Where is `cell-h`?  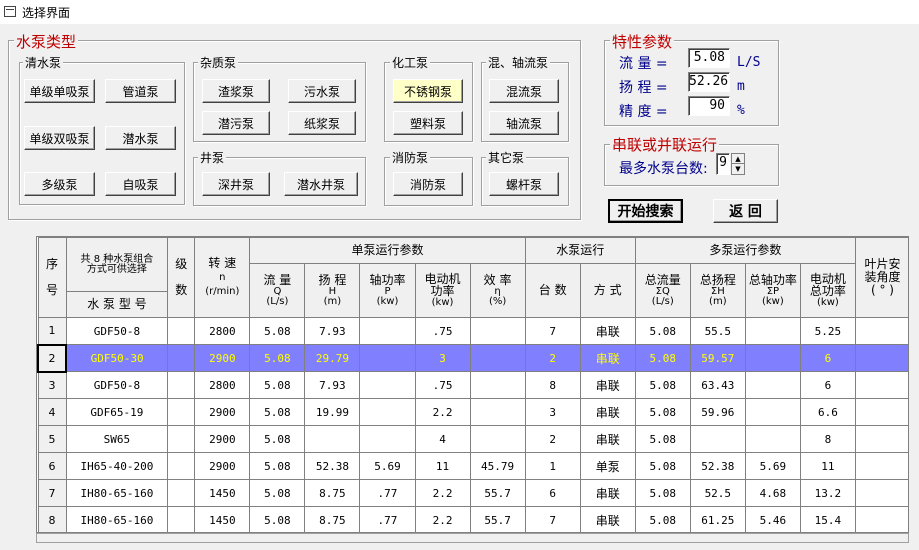
cell-h is located at coordinates (332, 439).